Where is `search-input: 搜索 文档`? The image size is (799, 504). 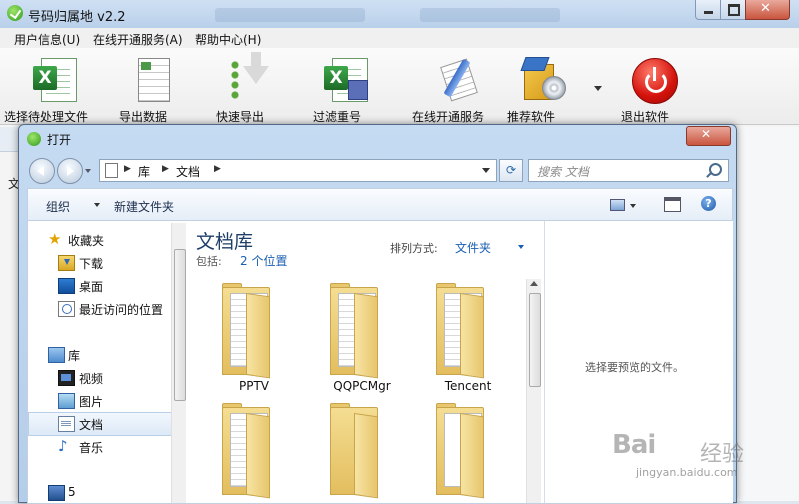
search-input: 搜索 文档 is located at coordinates (628, 170).